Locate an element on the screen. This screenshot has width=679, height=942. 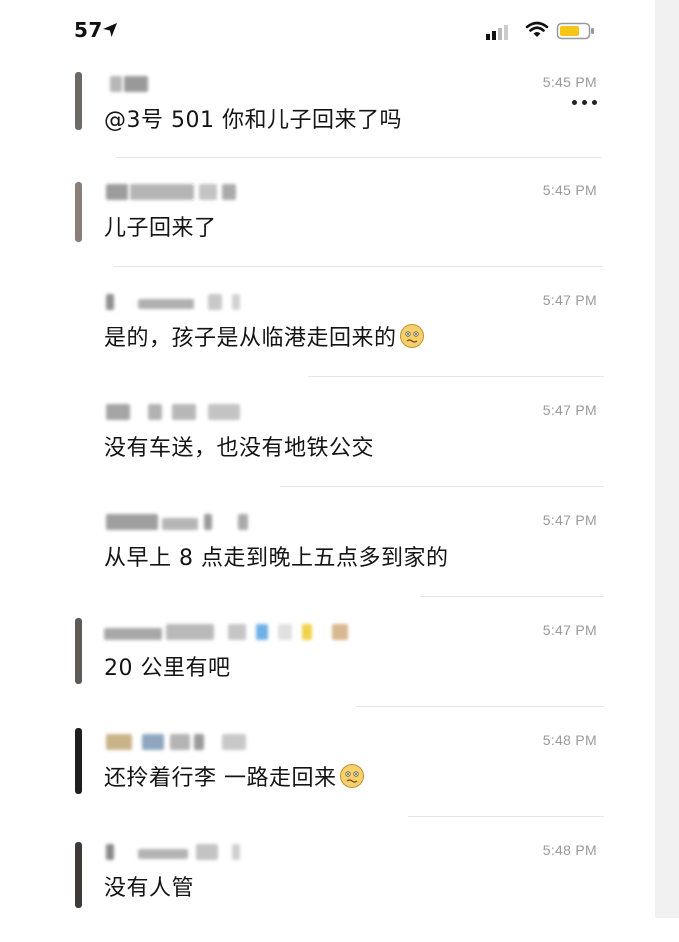
message-text: 是的，孩子是从临港走回来的 is located at coordinates (264, 336).